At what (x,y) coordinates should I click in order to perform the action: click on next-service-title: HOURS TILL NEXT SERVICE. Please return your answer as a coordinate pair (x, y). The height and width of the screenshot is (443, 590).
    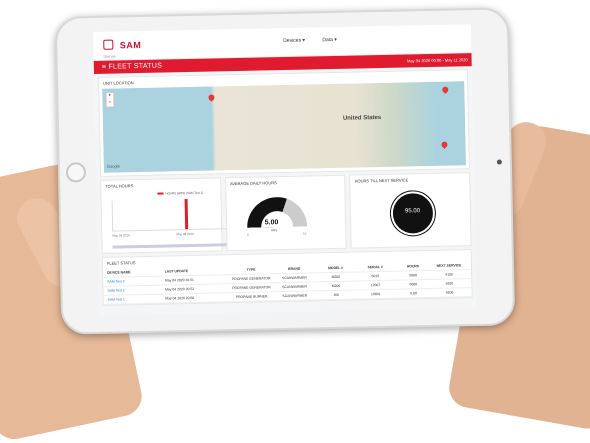
    Looking at the image, I should click on (381, 180).